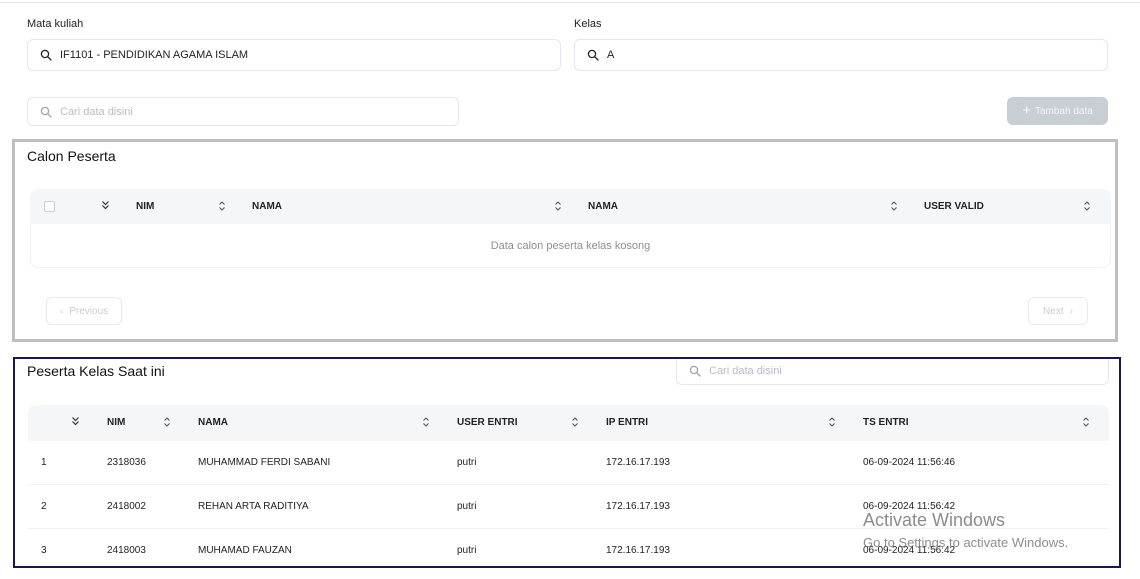  I want to click on add-data-label: Tambah data, so click(1063, 111).